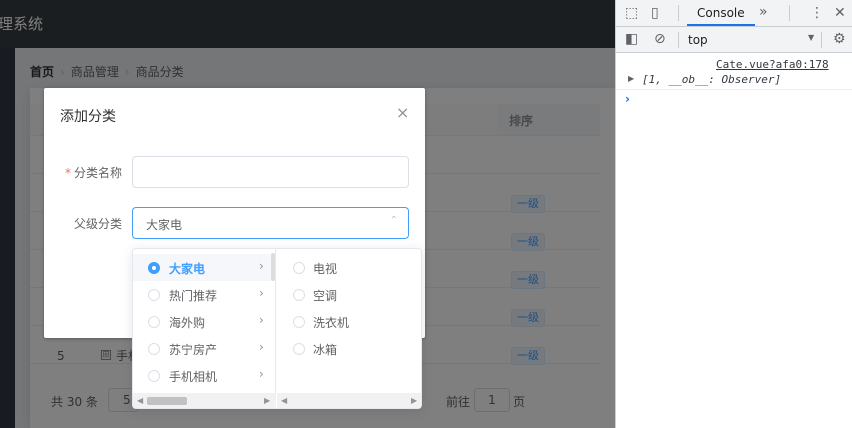 This screenshot has height=428, width=852. What do you see at coordinates (631, 39) in the screenshot?
I see `sidebar-toggle-icon: ◧` at bounding box center [631, 39].